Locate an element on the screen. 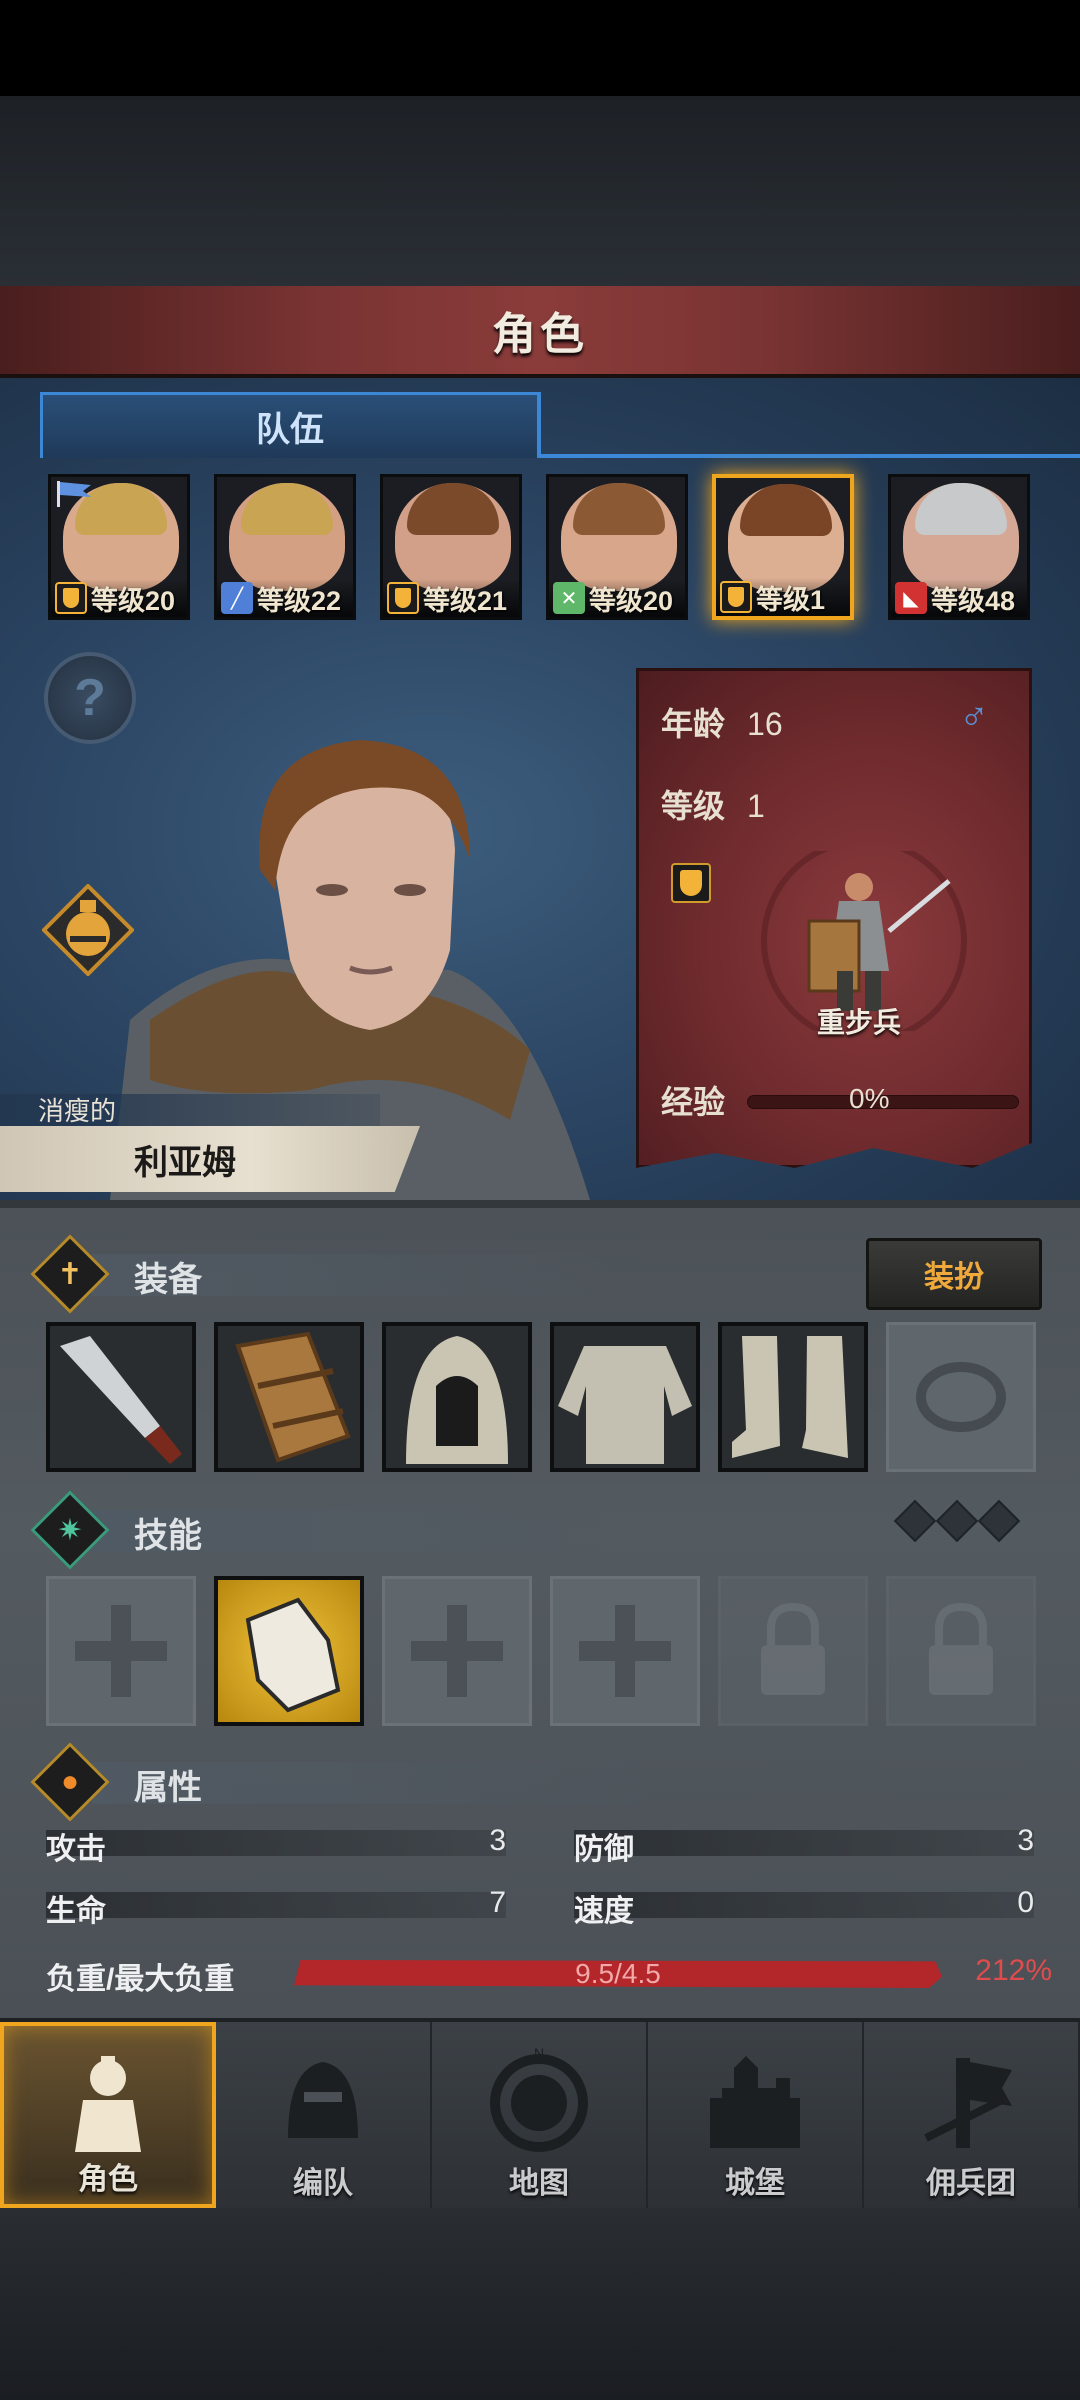 The width and height of the screenshot is (1080, 2400). weight-percent: 212% is located at coordinates (1013, 1970).